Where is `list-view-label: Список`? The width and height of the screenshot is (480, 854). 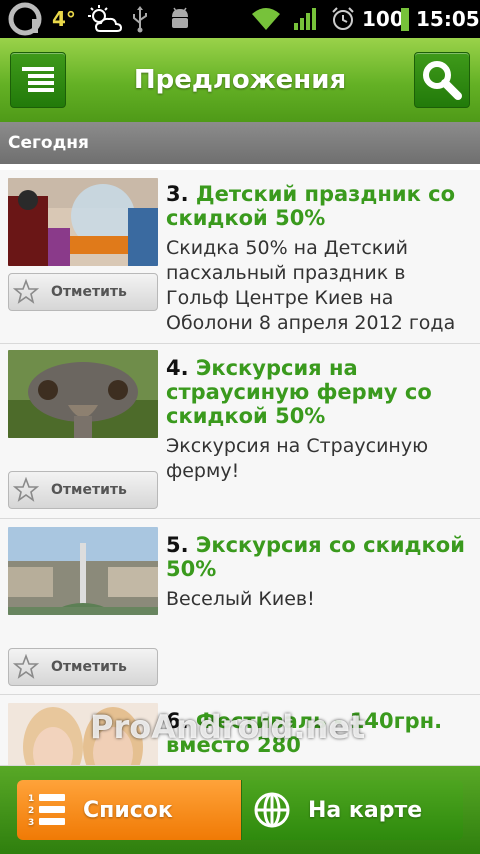 list-view-label: Список is located at coordinates (128, 810).